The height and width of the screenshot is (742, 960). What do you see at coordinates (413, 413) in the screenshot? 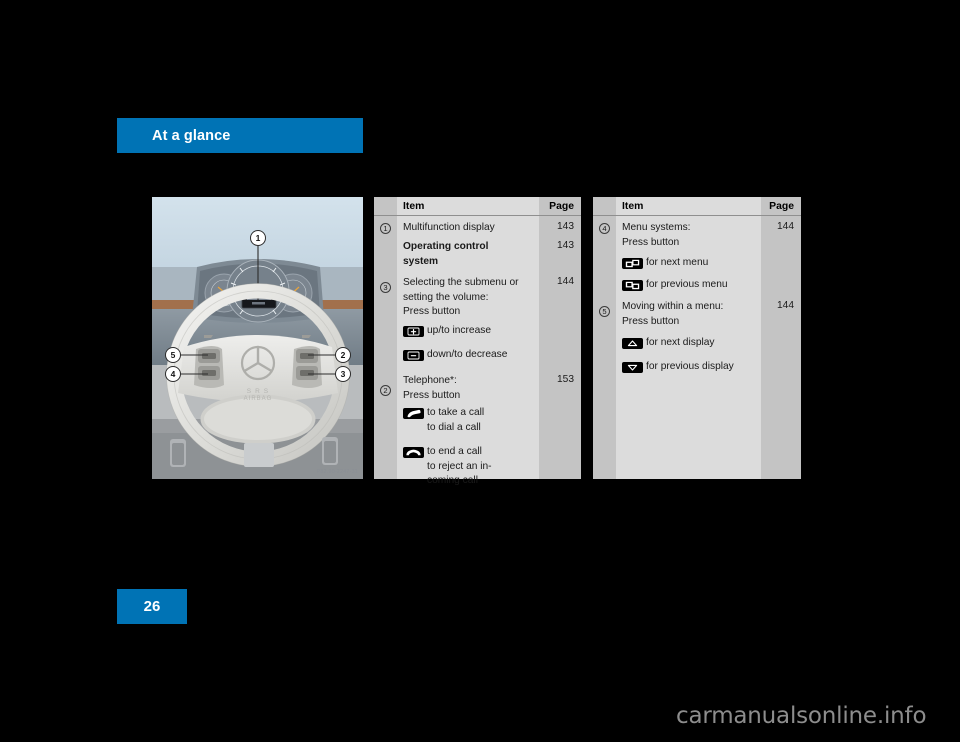
I see `phone-offhook-icon` at bounding box center [413, 413].